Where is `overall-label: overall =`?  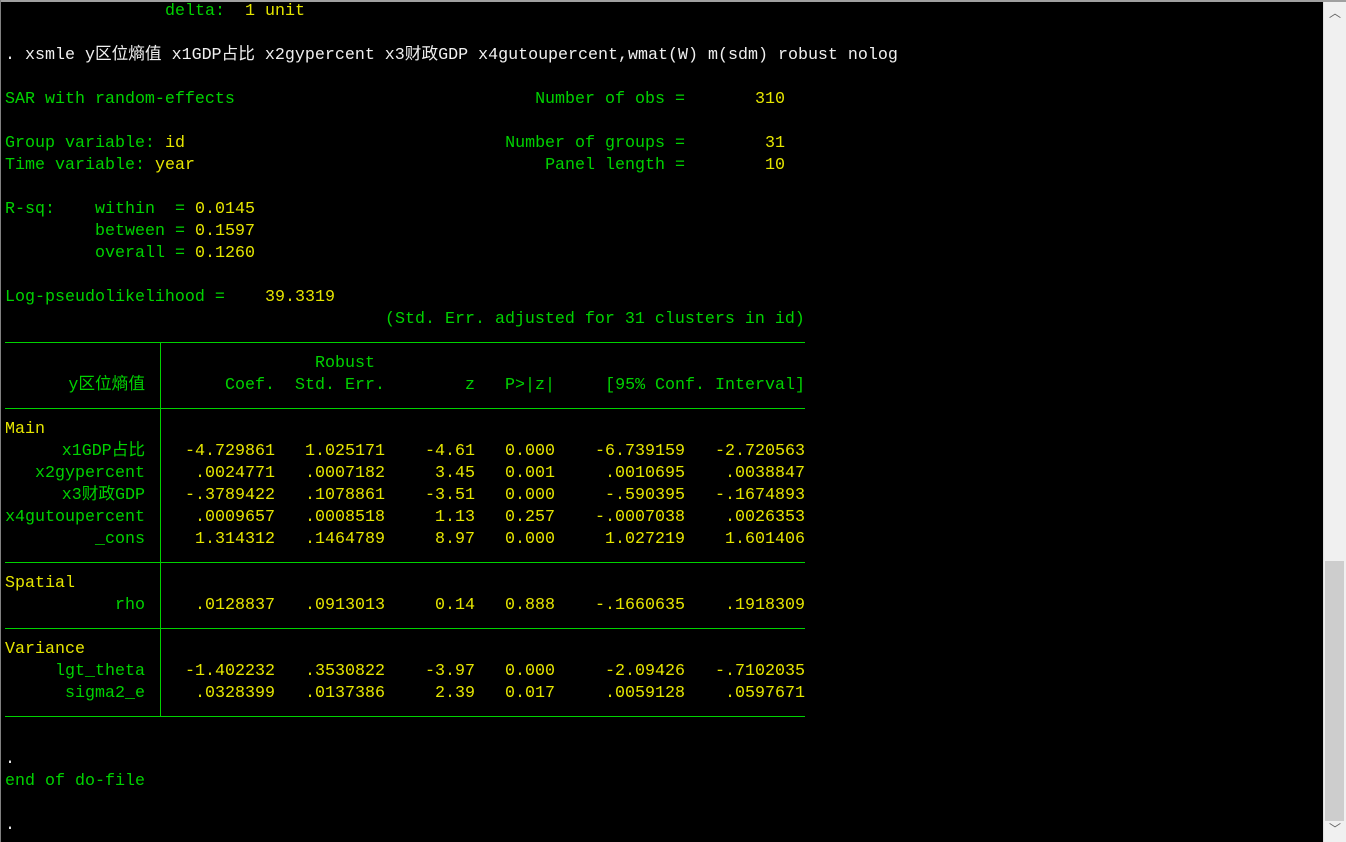
overall-label: overall = is located at coordinates (140, 253).